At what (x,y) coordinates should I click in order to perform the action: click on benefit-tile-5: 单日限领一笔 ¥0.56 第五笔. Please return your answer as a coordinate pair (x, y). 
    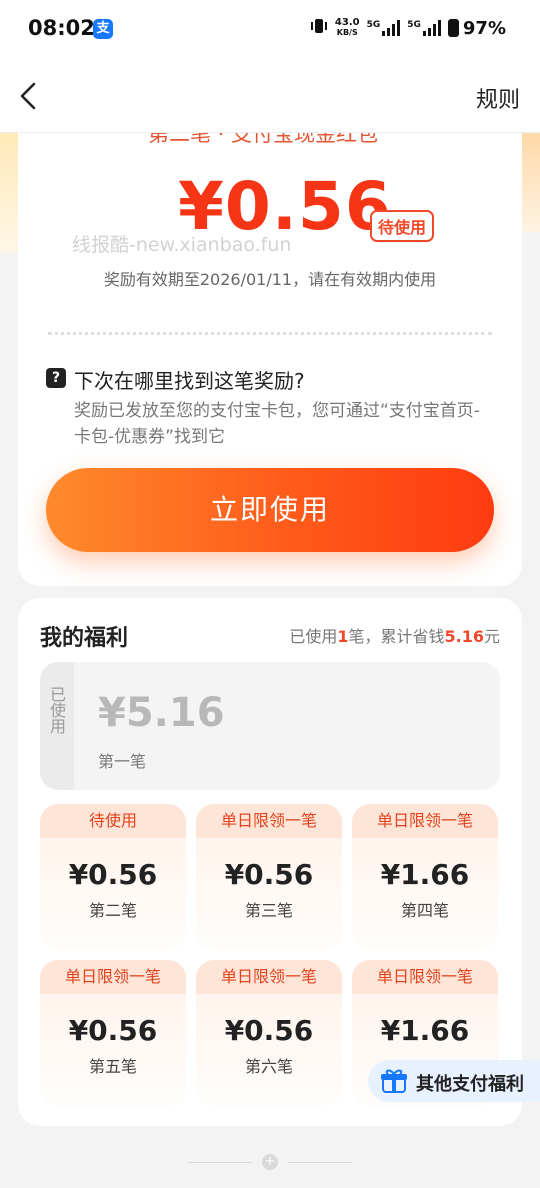
    Looking at the image, I should click on (113, 1033).